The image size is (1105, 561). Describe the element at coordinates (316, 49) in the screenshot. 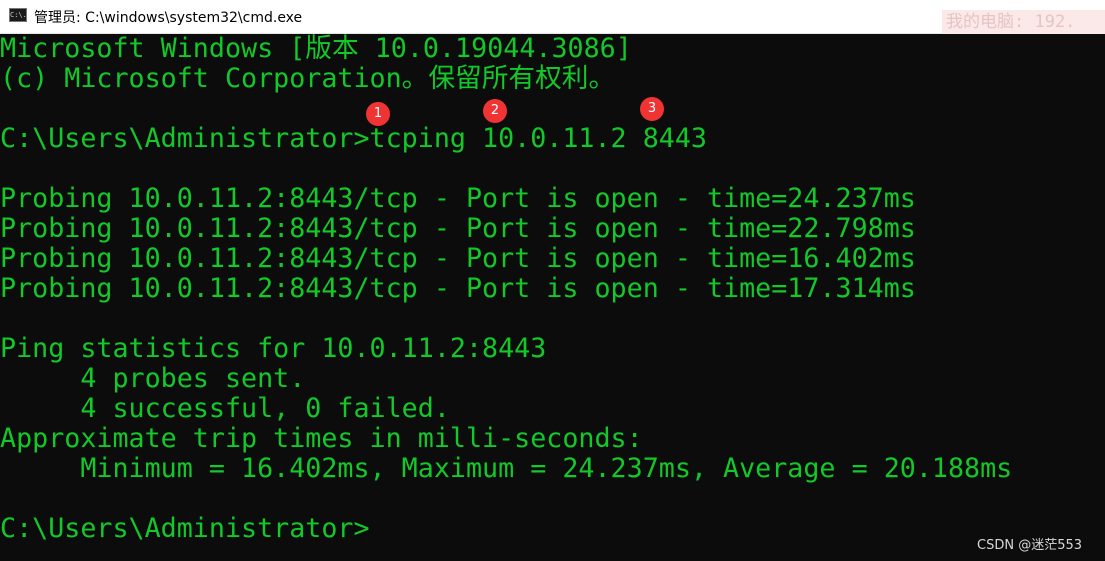

I see `console-line: Microsoft Windows [版本 10.0.19044.3086]` at that location.